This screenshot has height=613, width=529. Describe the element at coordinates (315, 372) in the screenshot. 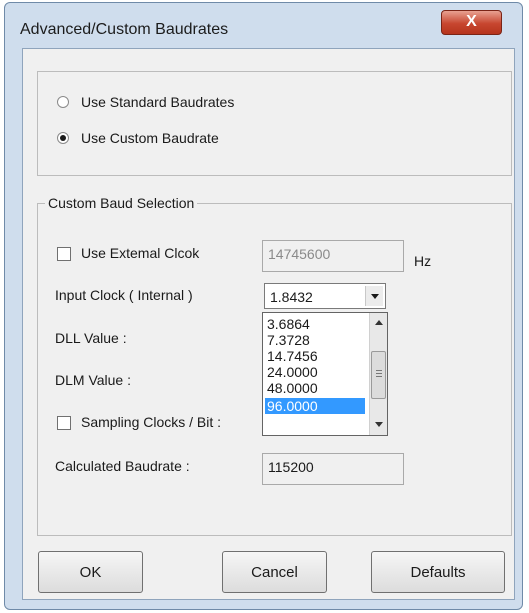

I see `dropdown-option: 24.0000` at that location.